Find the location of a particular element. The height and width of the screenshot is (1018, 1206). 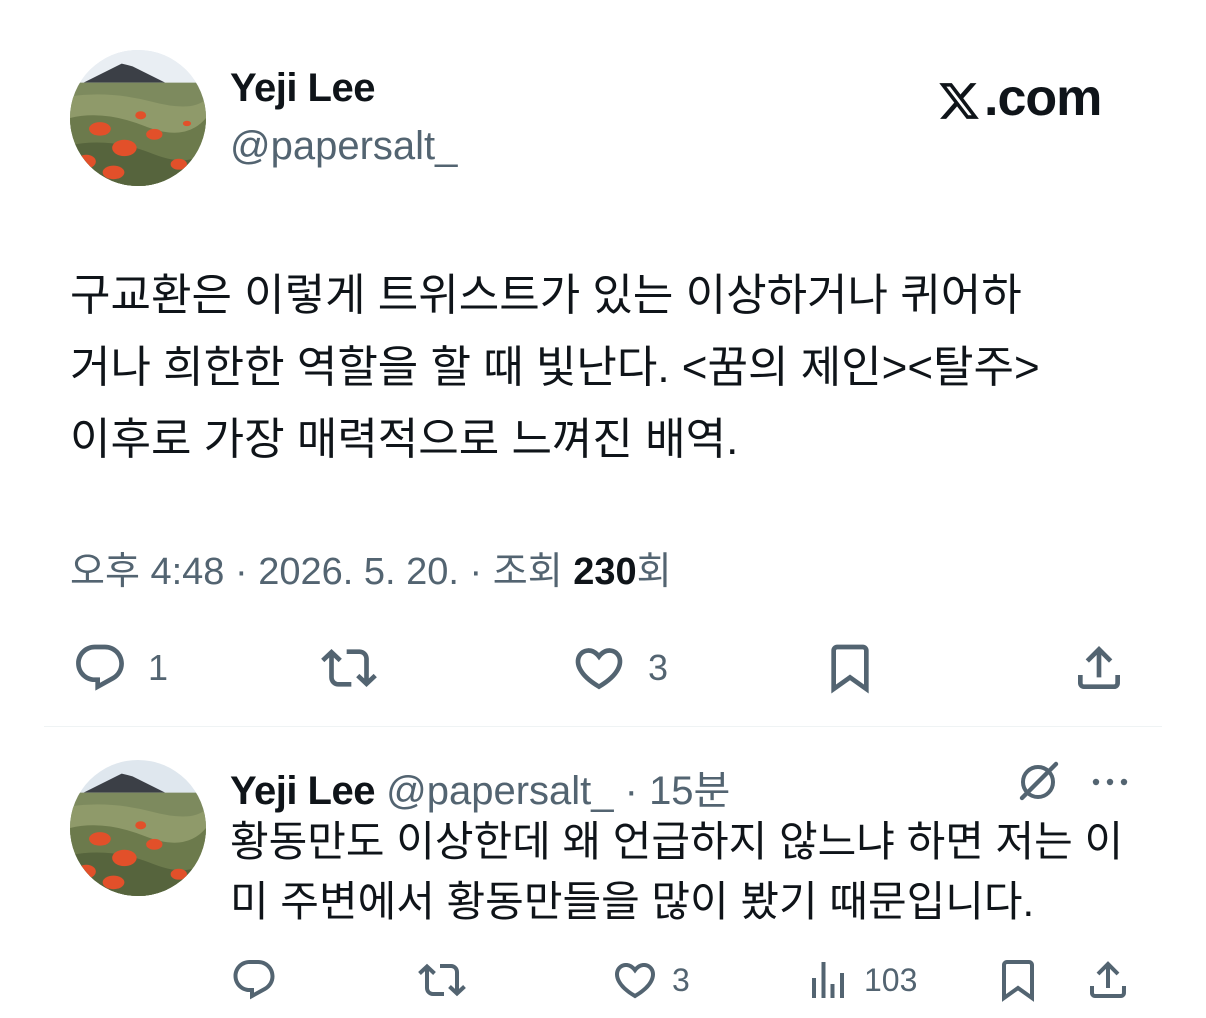

brand-mark: .com is located at coordinates (1019, 98).